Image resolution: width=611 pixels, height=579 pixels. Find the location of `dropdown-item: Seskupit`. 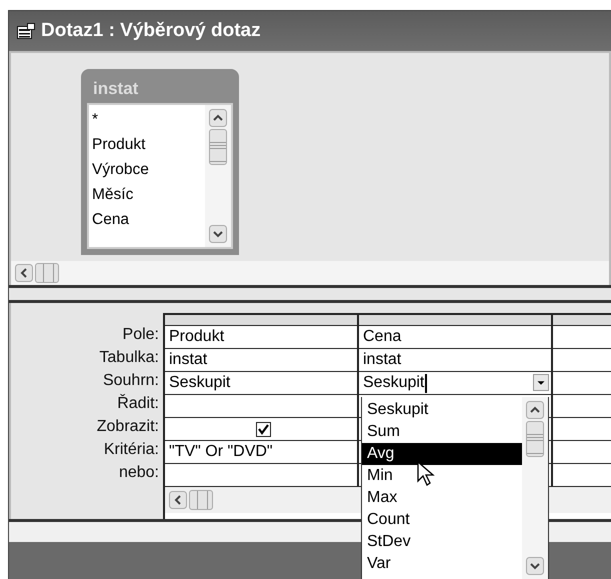

dropdown-item: Seskupit is located at coordinates (442, 410).